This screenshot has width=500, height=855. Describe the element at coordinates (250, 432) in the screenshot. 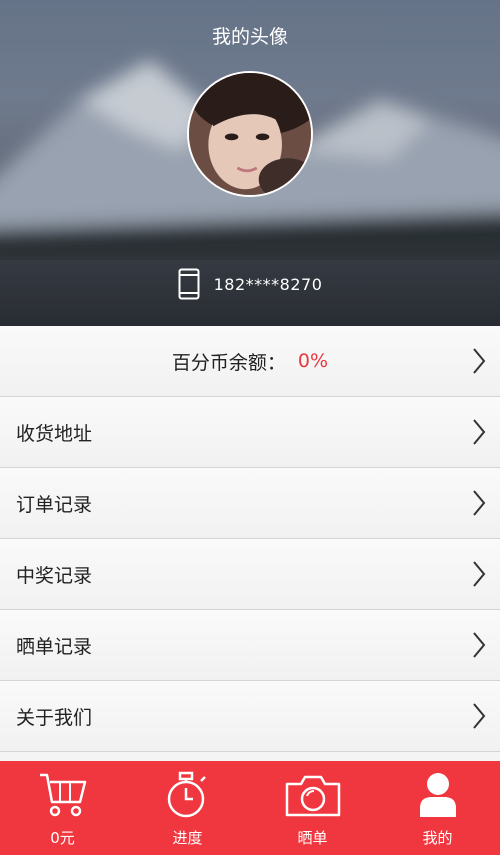

I see `menu-item-address: 收货地址` at that location.